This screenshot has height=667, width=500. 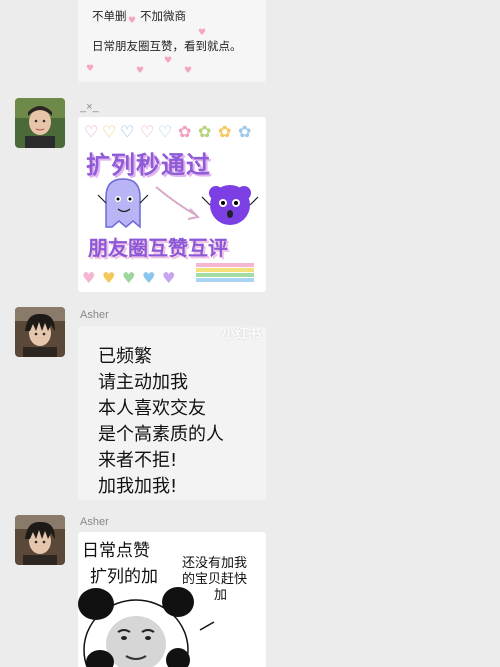 What do you see at coordinates (125, 356) in the screenshot?
I see `text-line-1: 已频繁` at bounding box center [125, 356].